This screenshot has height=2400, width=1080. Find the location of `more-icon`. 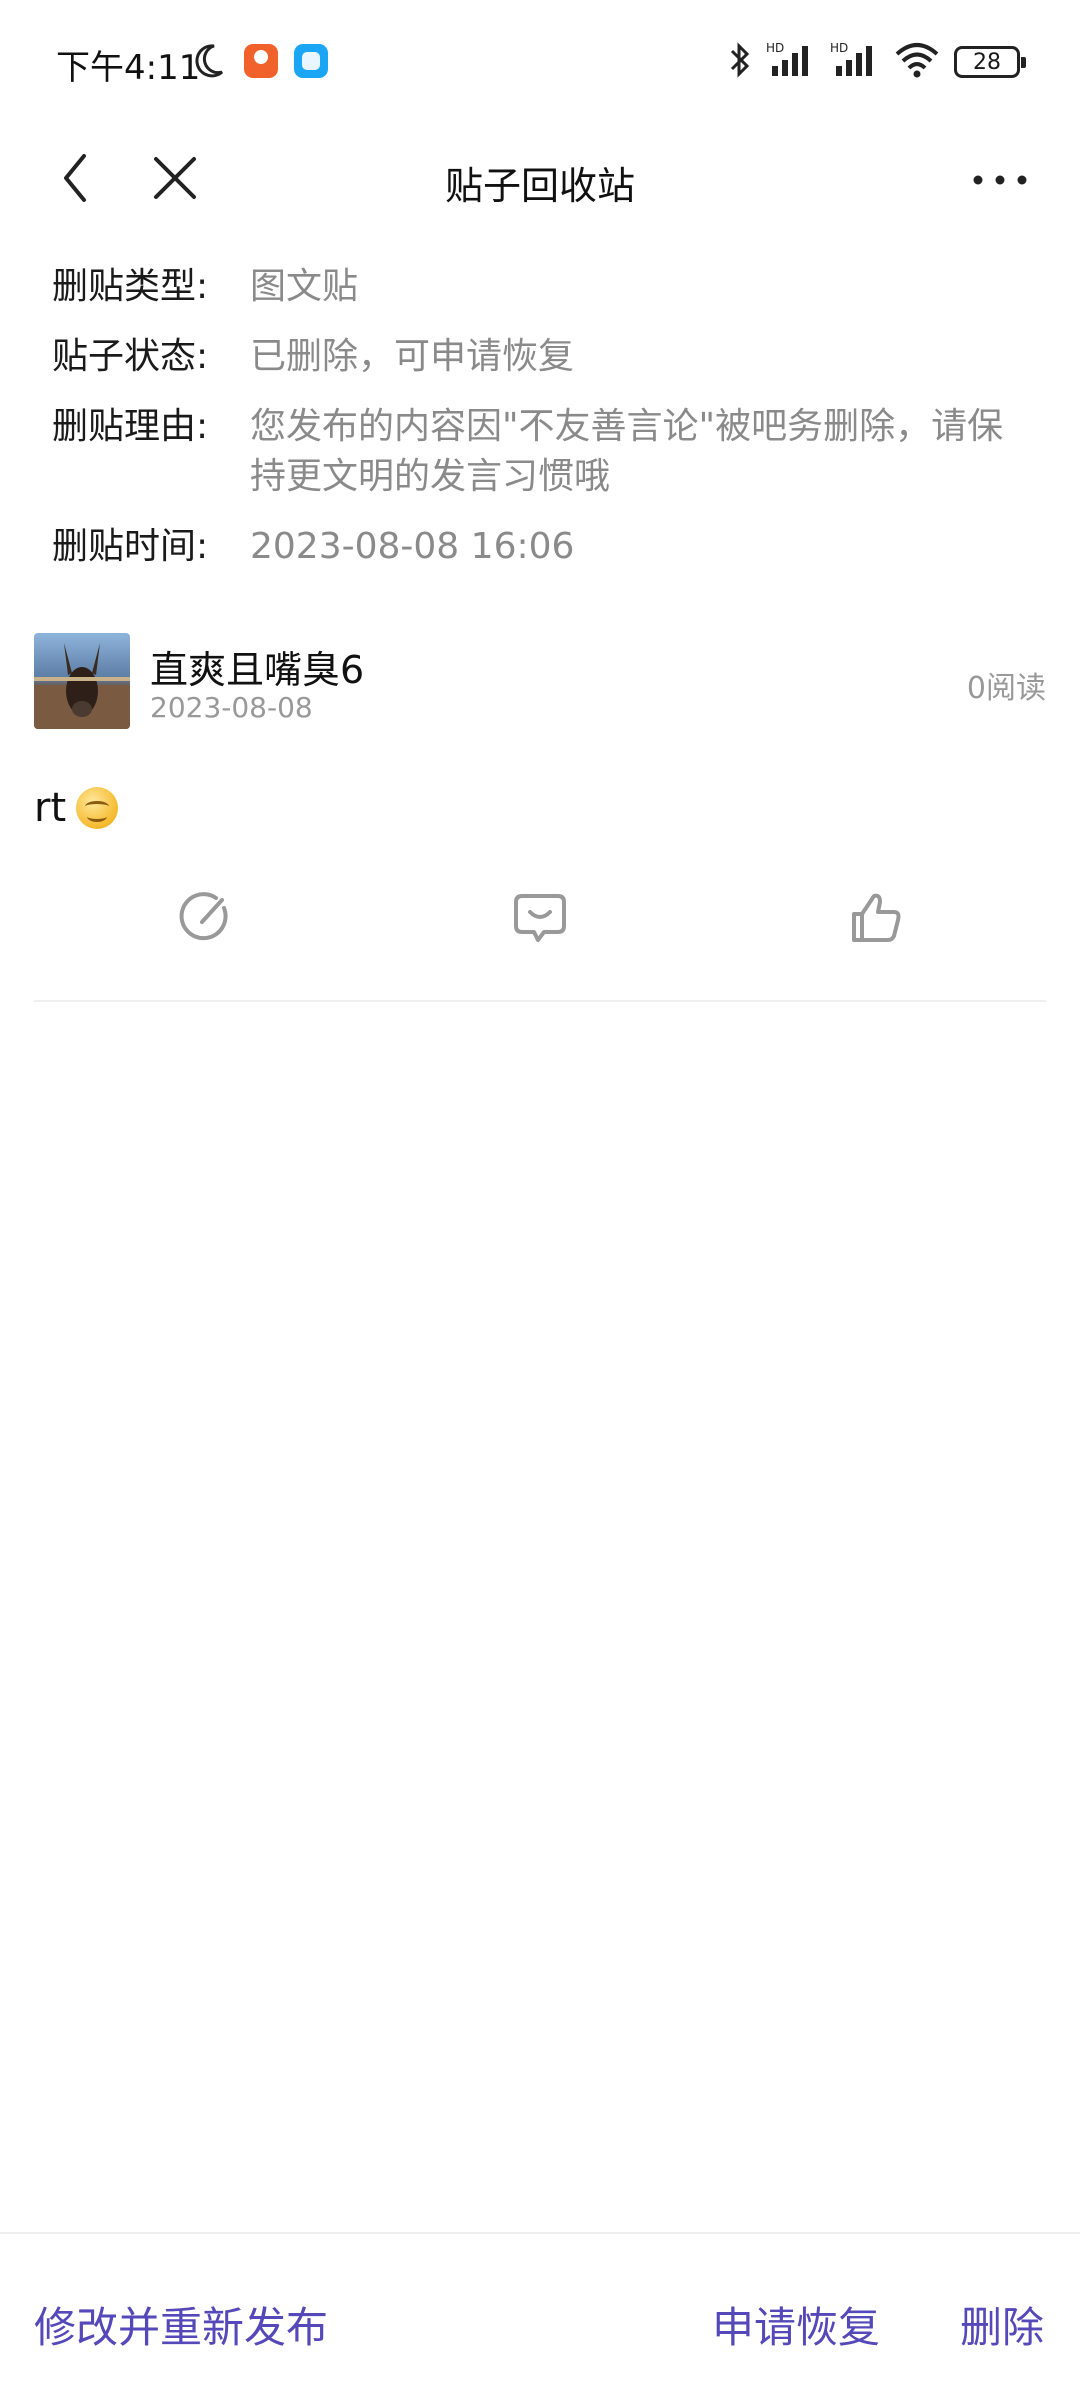

more-icon is located at coordinates (1000, 180).